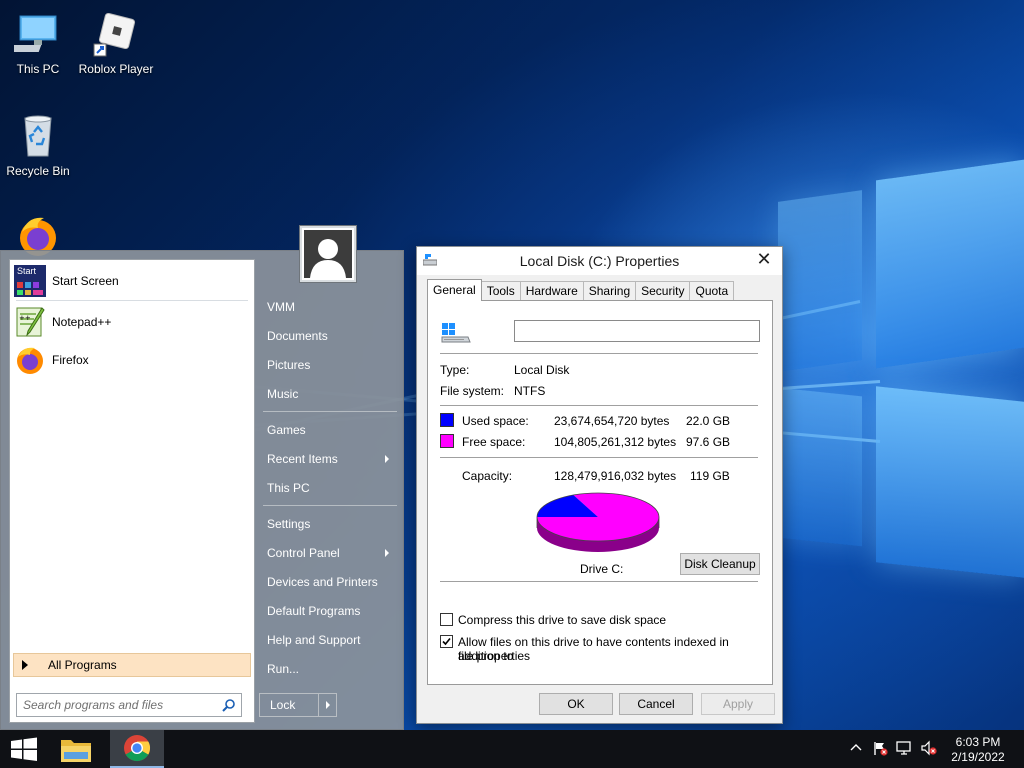 Image resolution: width=1024 pixels, height=768 pixels. Describe the element at coordinates (598, 522) in the screenshot. I see `disk-usage-pie-chart` at that location.